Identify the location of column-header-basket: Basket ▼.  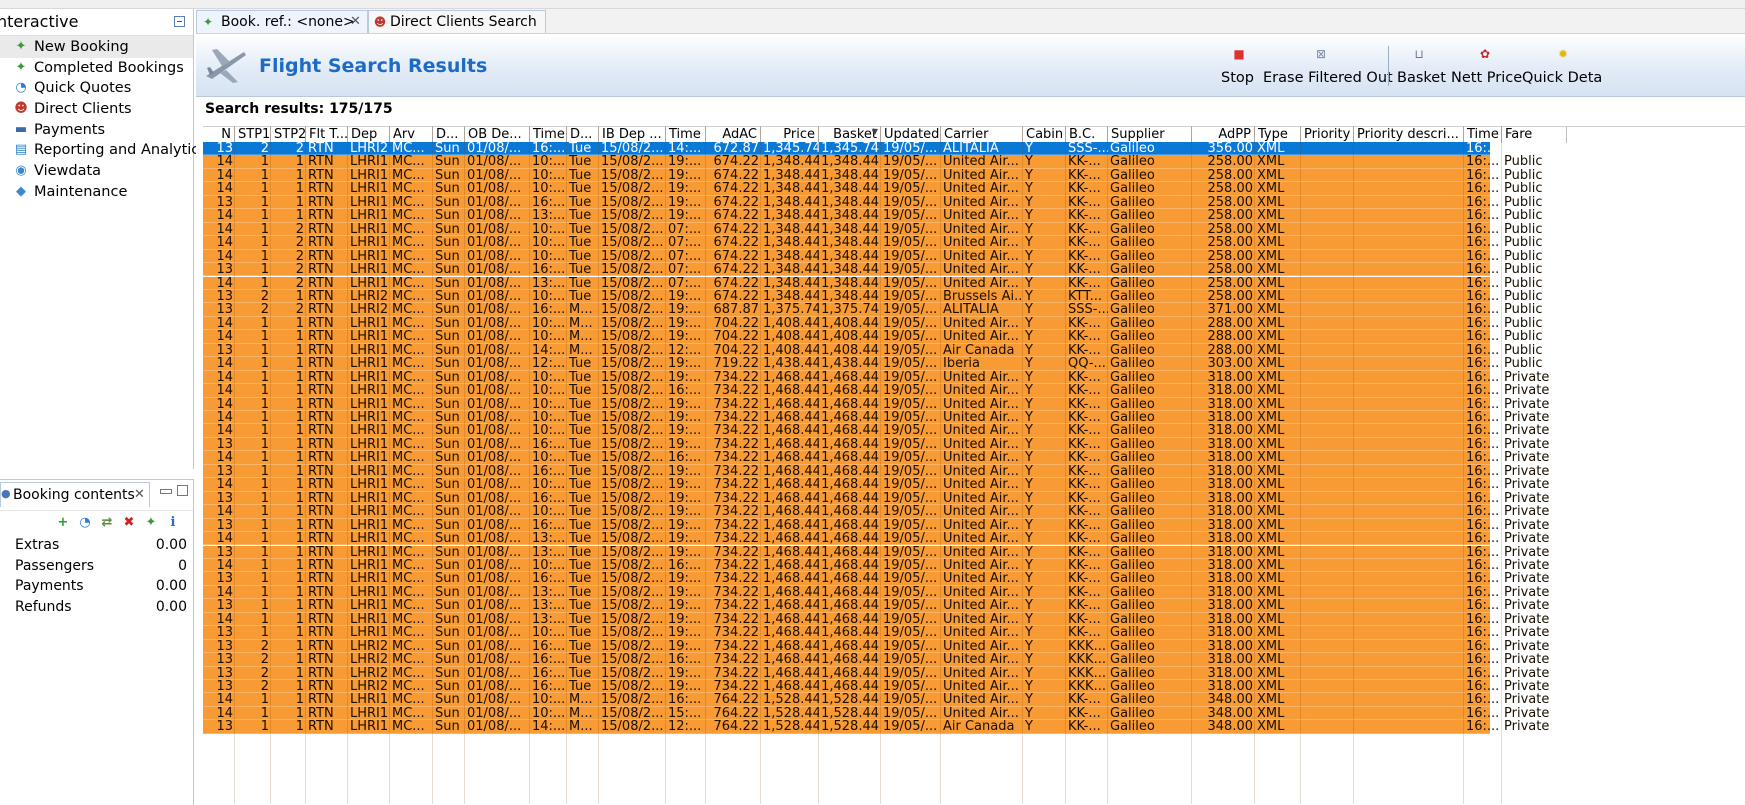
(850, 135).